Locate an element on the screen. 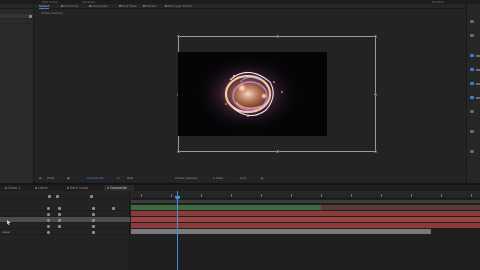  content-aware-icon is located at coordinates (472, 151).